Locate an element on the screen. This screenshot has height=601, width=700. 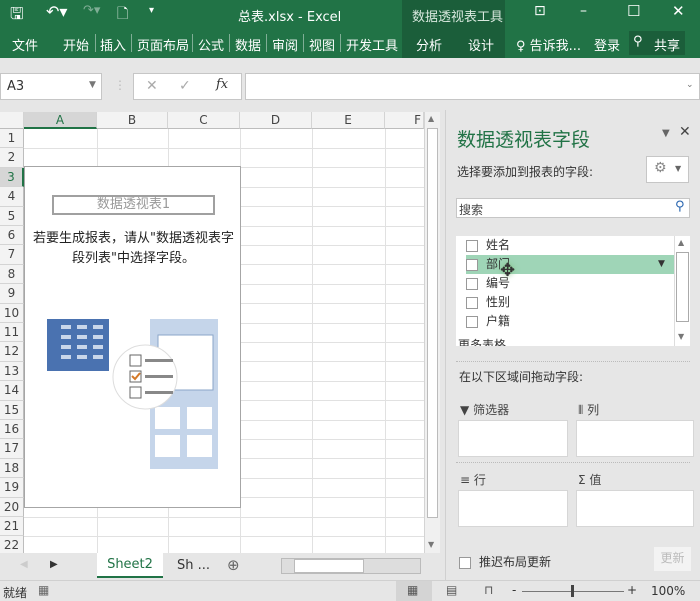
row-header: 5 is located at coordinates (12, 216).